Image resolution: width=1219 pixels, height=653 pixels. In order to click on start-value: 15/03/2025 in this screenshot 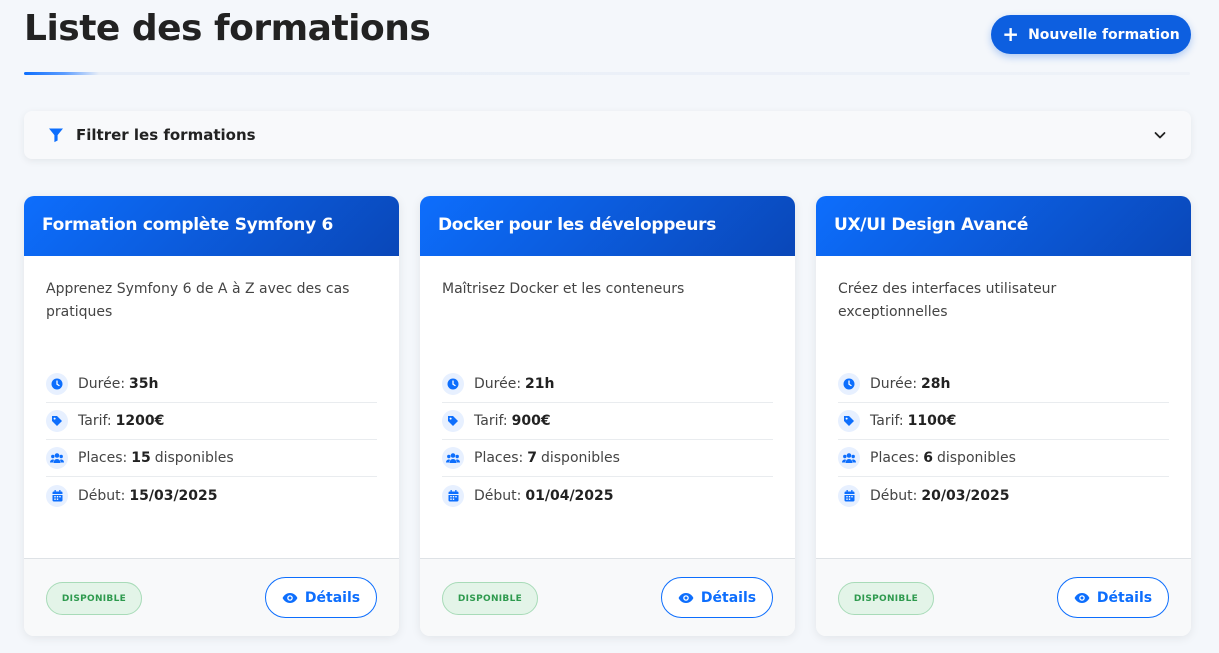, I will do `click(173, 495)`.